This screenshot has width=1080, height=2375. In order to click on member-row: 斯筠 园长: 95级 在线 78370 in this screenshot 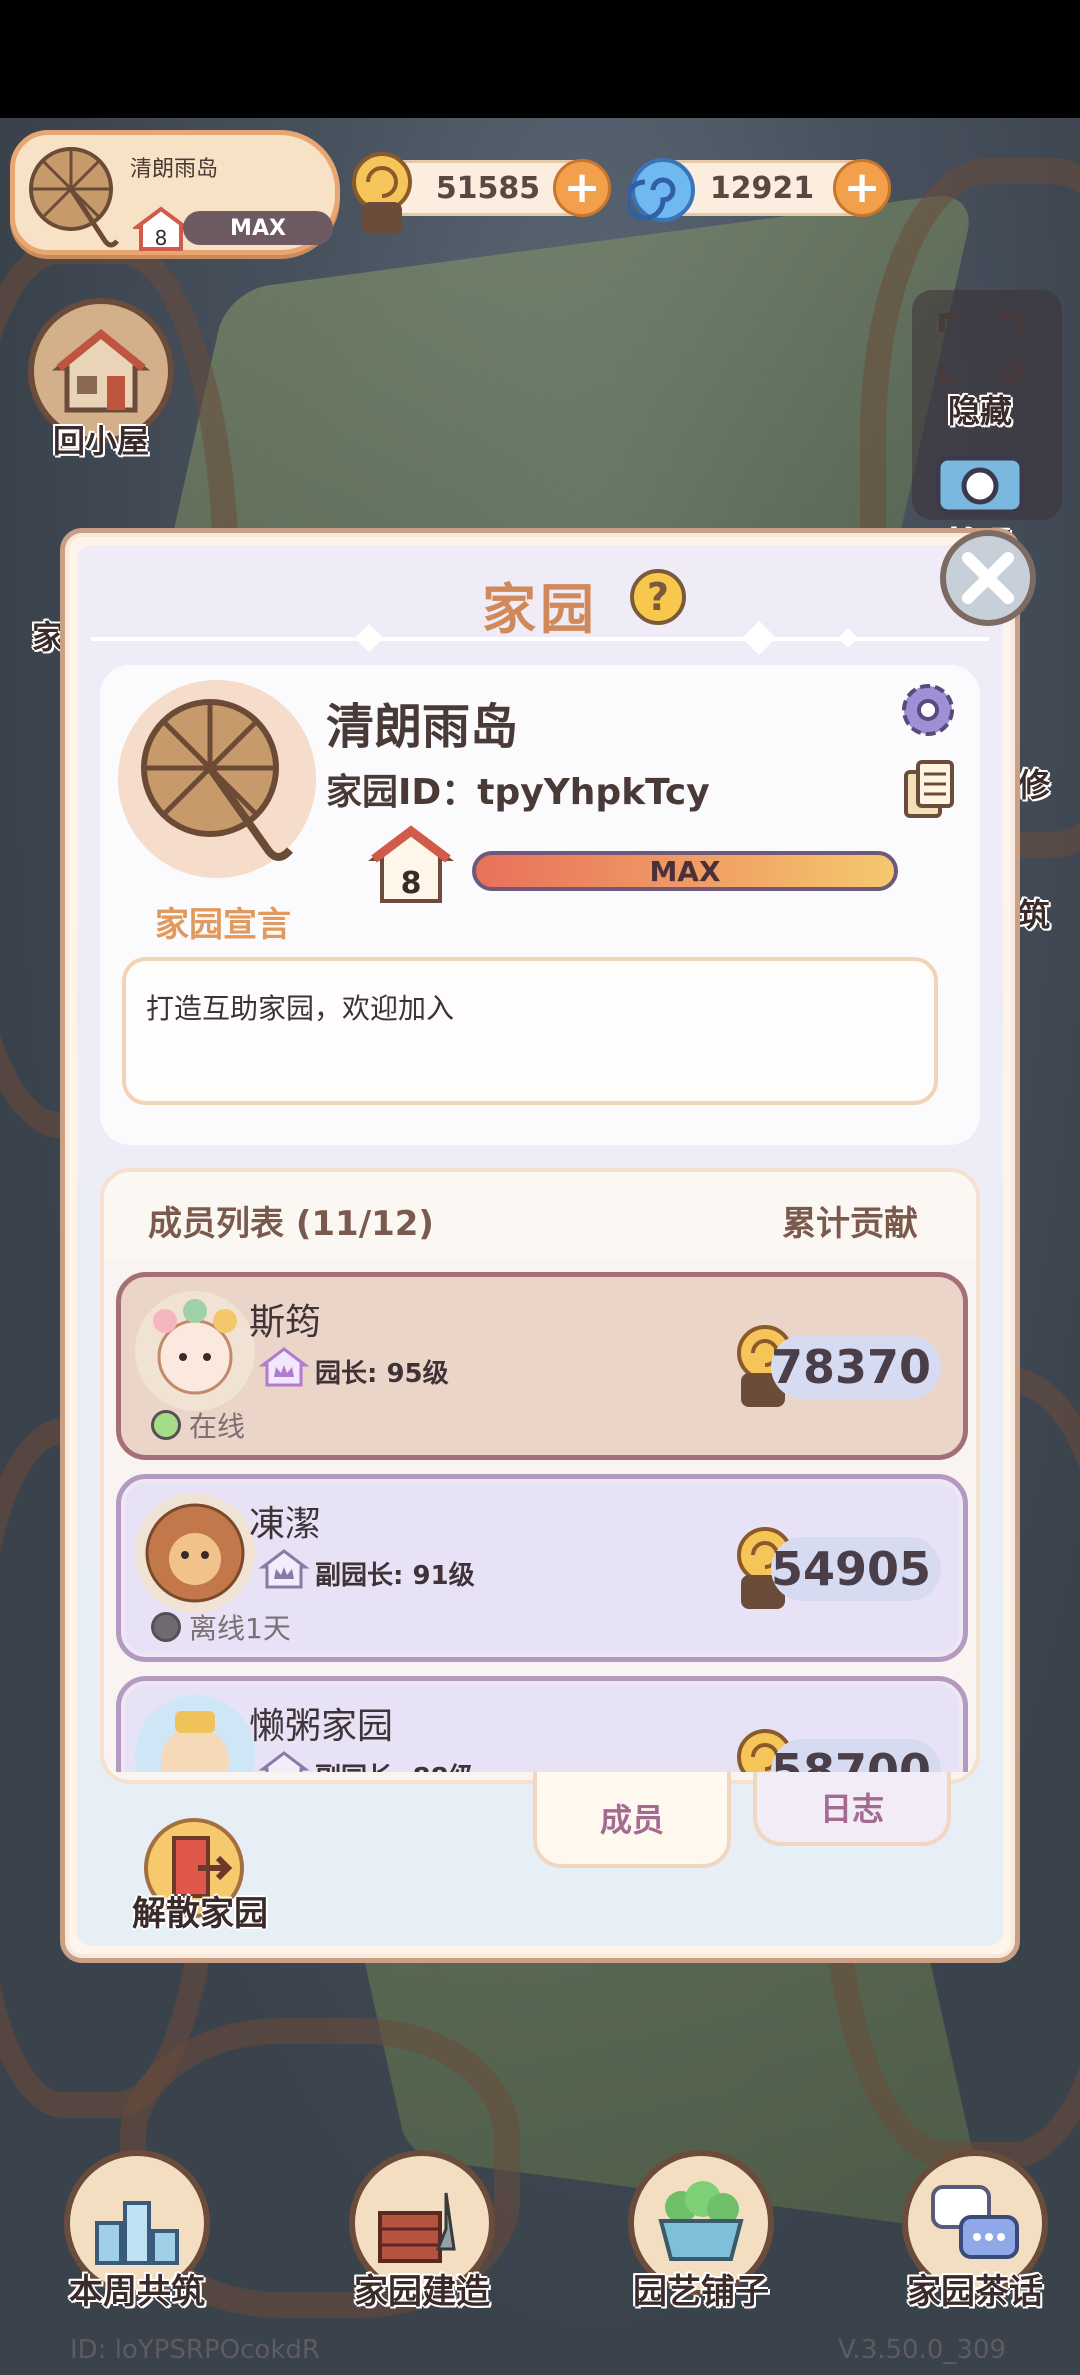, I will do `click(542, 1366)`.